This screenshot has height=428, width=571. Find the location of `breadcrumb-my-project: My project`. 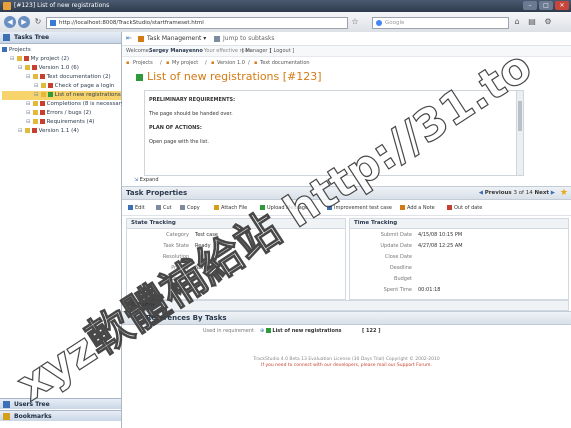

breadcrumb-my-project: My project is located at coordinates (185, 63).